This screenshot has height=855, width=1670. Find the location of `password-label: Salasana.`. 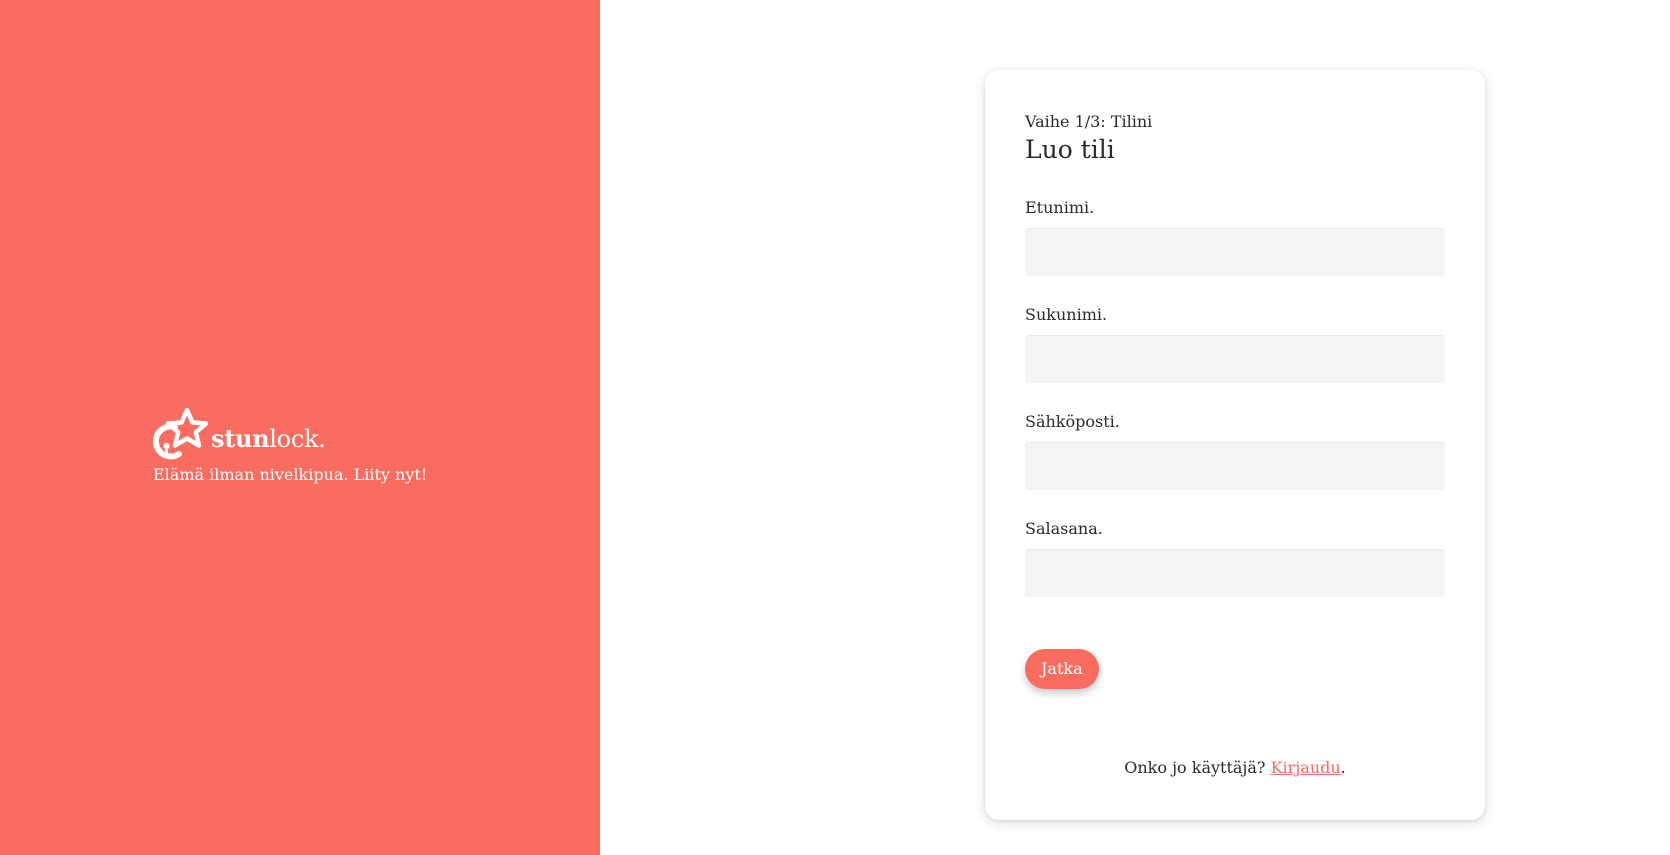

password-label: Salasana. is located at coordinates (1064, 528).